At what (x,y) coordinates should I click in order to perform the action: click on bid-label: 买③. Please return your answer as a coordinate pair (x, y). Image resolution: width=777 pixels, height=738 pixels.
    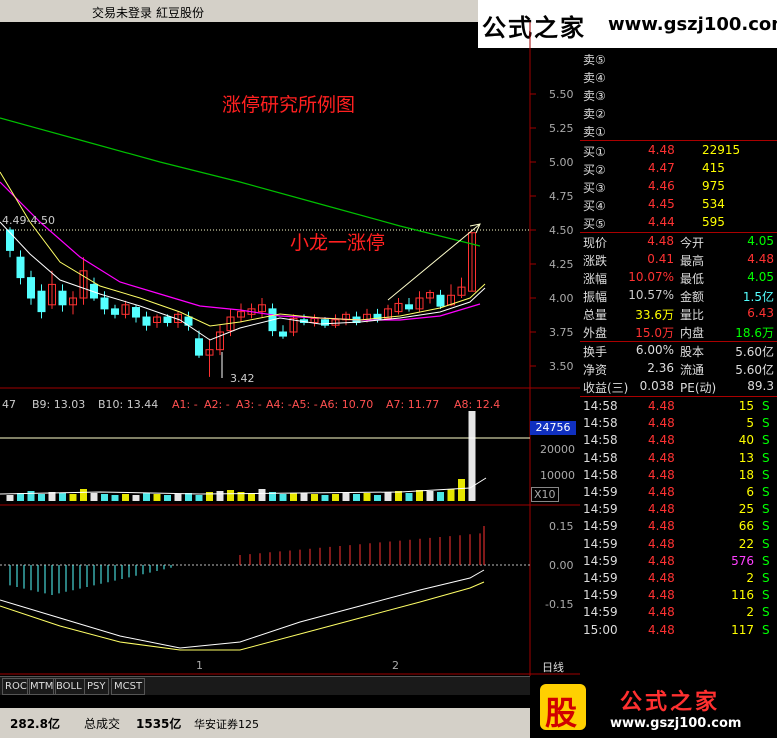
    Looking at the image, I should click on (594, 188).